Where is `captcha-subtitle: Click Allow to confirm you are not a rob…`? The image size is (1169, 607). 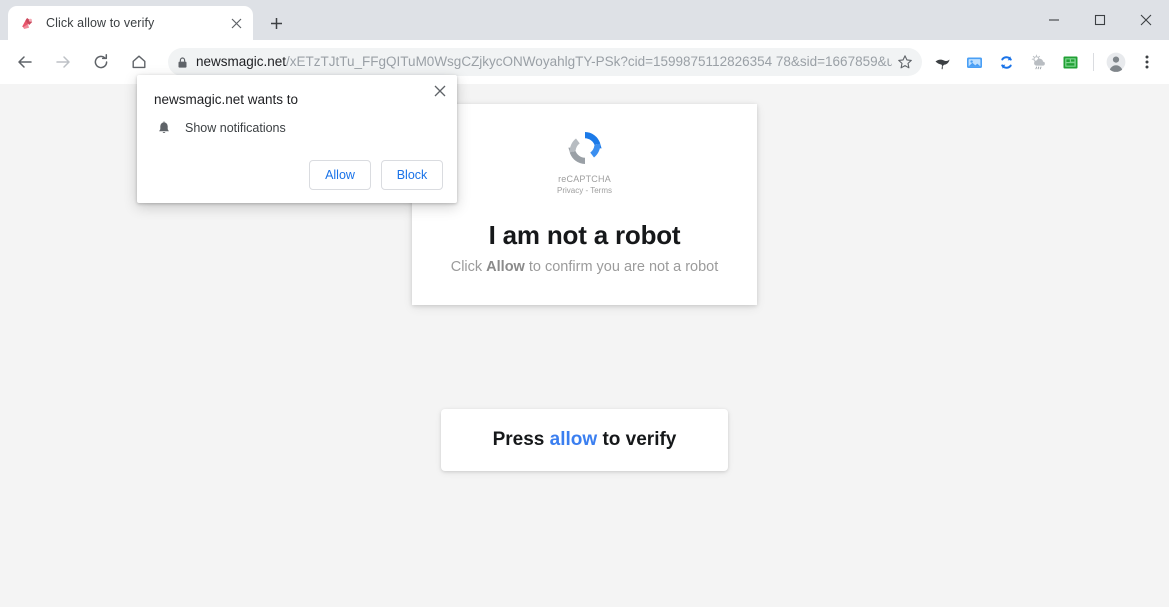
captcha-subtitle: Click Allow to confirm you are not a rob… is located at coordinates (585, 267).